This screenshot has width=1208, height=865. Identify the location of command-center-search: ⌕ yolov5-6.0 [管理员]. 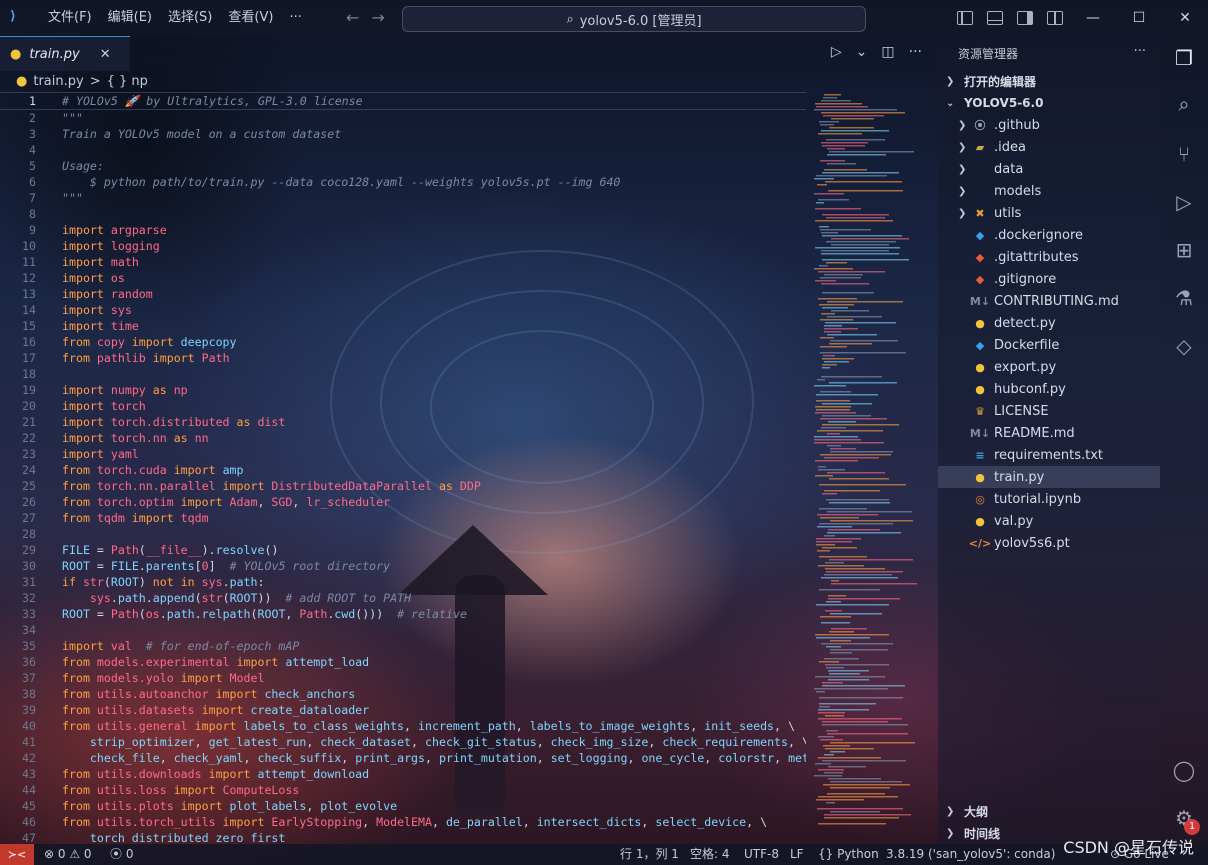
(634, 19).